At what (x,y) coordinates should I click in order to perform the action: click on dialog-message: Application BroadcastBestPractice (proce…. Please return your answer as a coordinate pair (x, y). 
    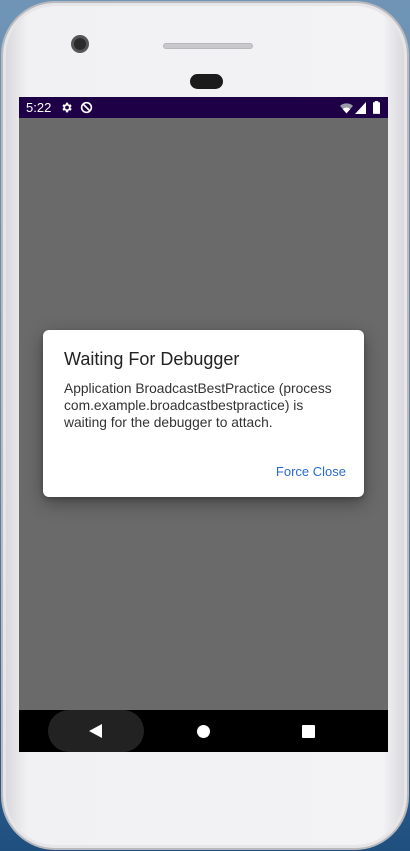
    Looking at the image, I should click on (198, 405).